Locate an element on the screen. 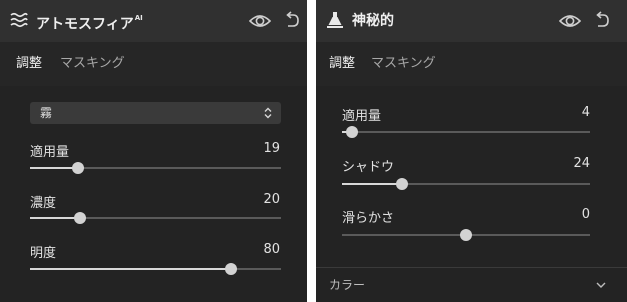  slider-smoothness-value: 0 is located at coordinates (560, 214).